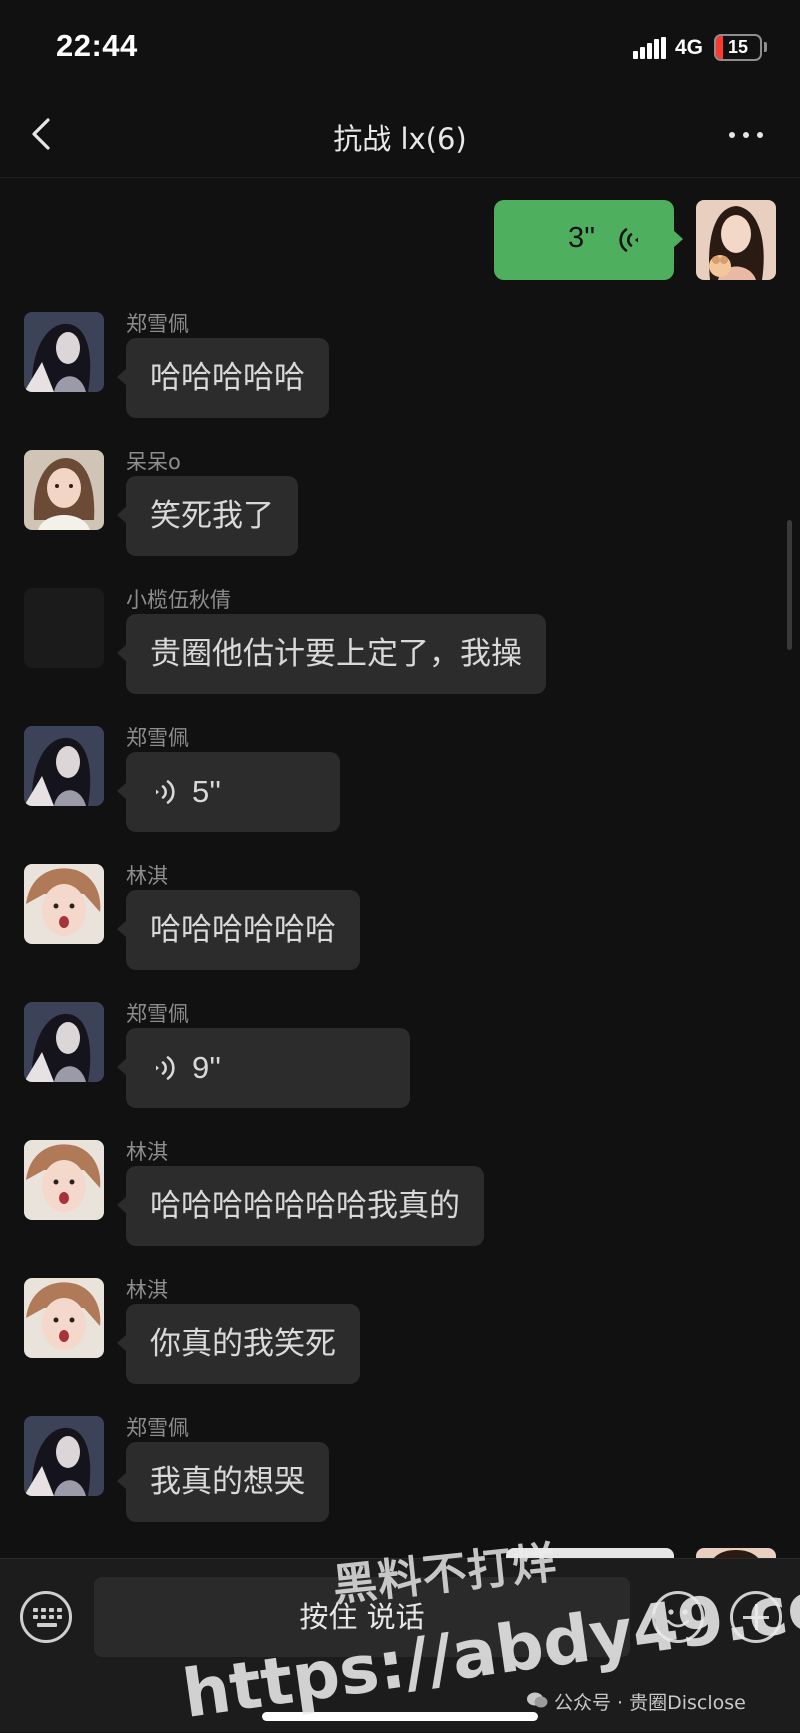 This screenshot has width=800, height=1733. What do you see at coordinates (582, 238) in the screenshot?
I see `voice-duration: 3''` at bounding box center [582, 238].